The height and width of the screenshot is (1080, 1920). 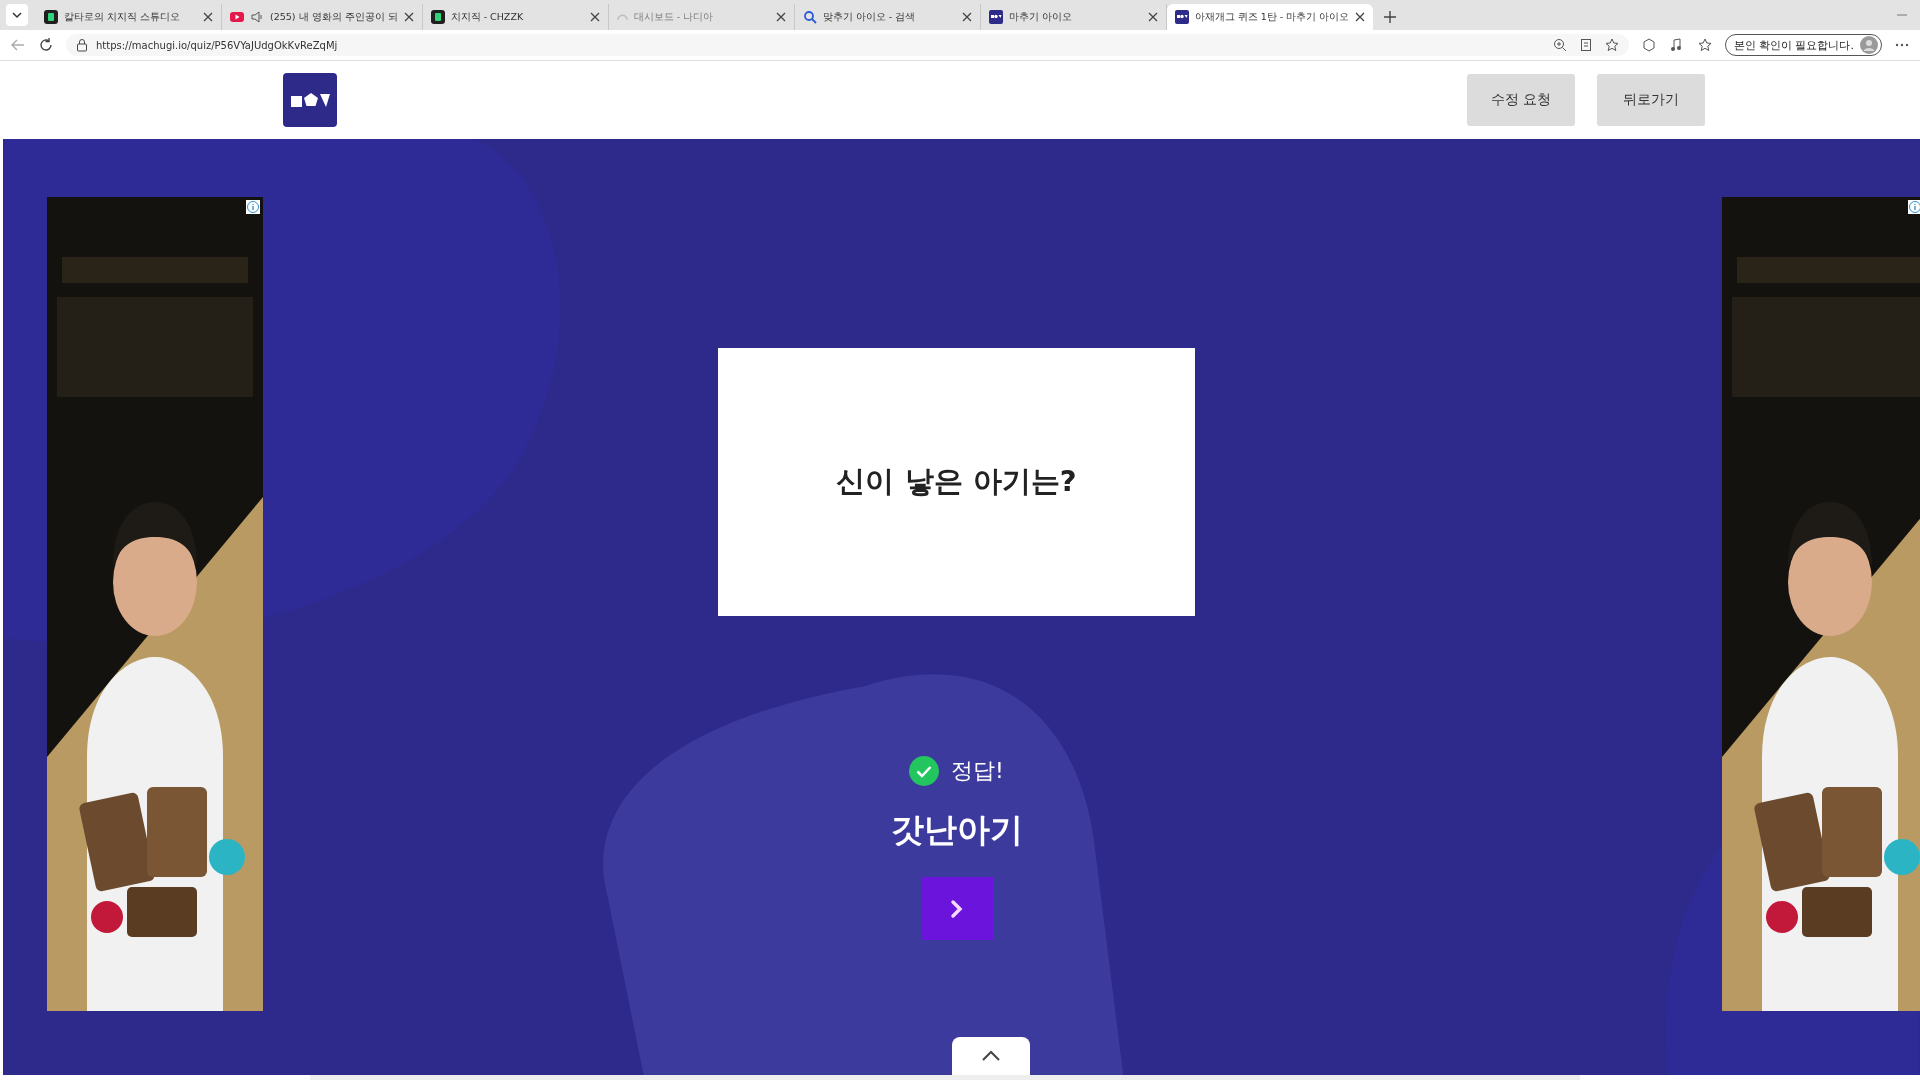 I want to click on question-text: 신이 낳은 아기는?, so click(x=956, y=481).